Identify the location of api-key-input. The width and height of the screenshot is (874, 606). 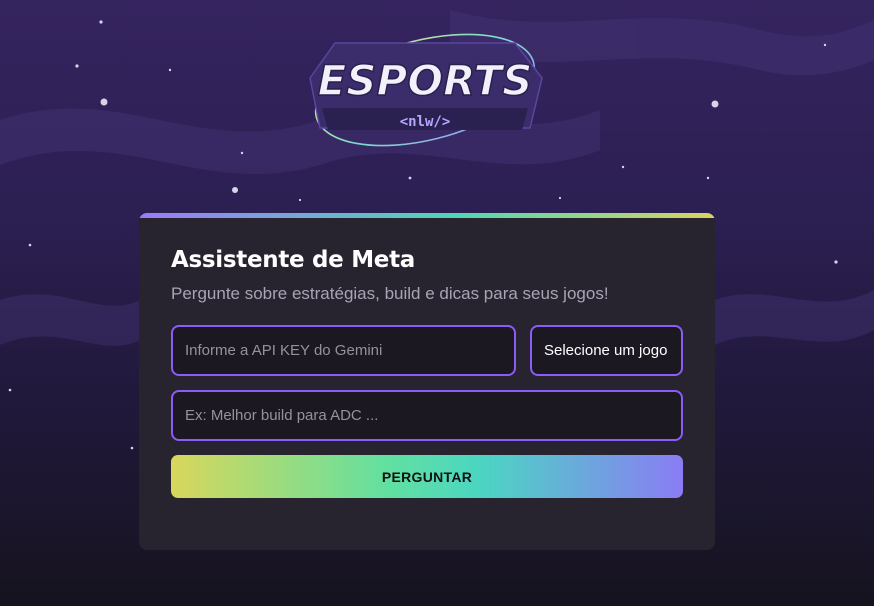
(343, 350).